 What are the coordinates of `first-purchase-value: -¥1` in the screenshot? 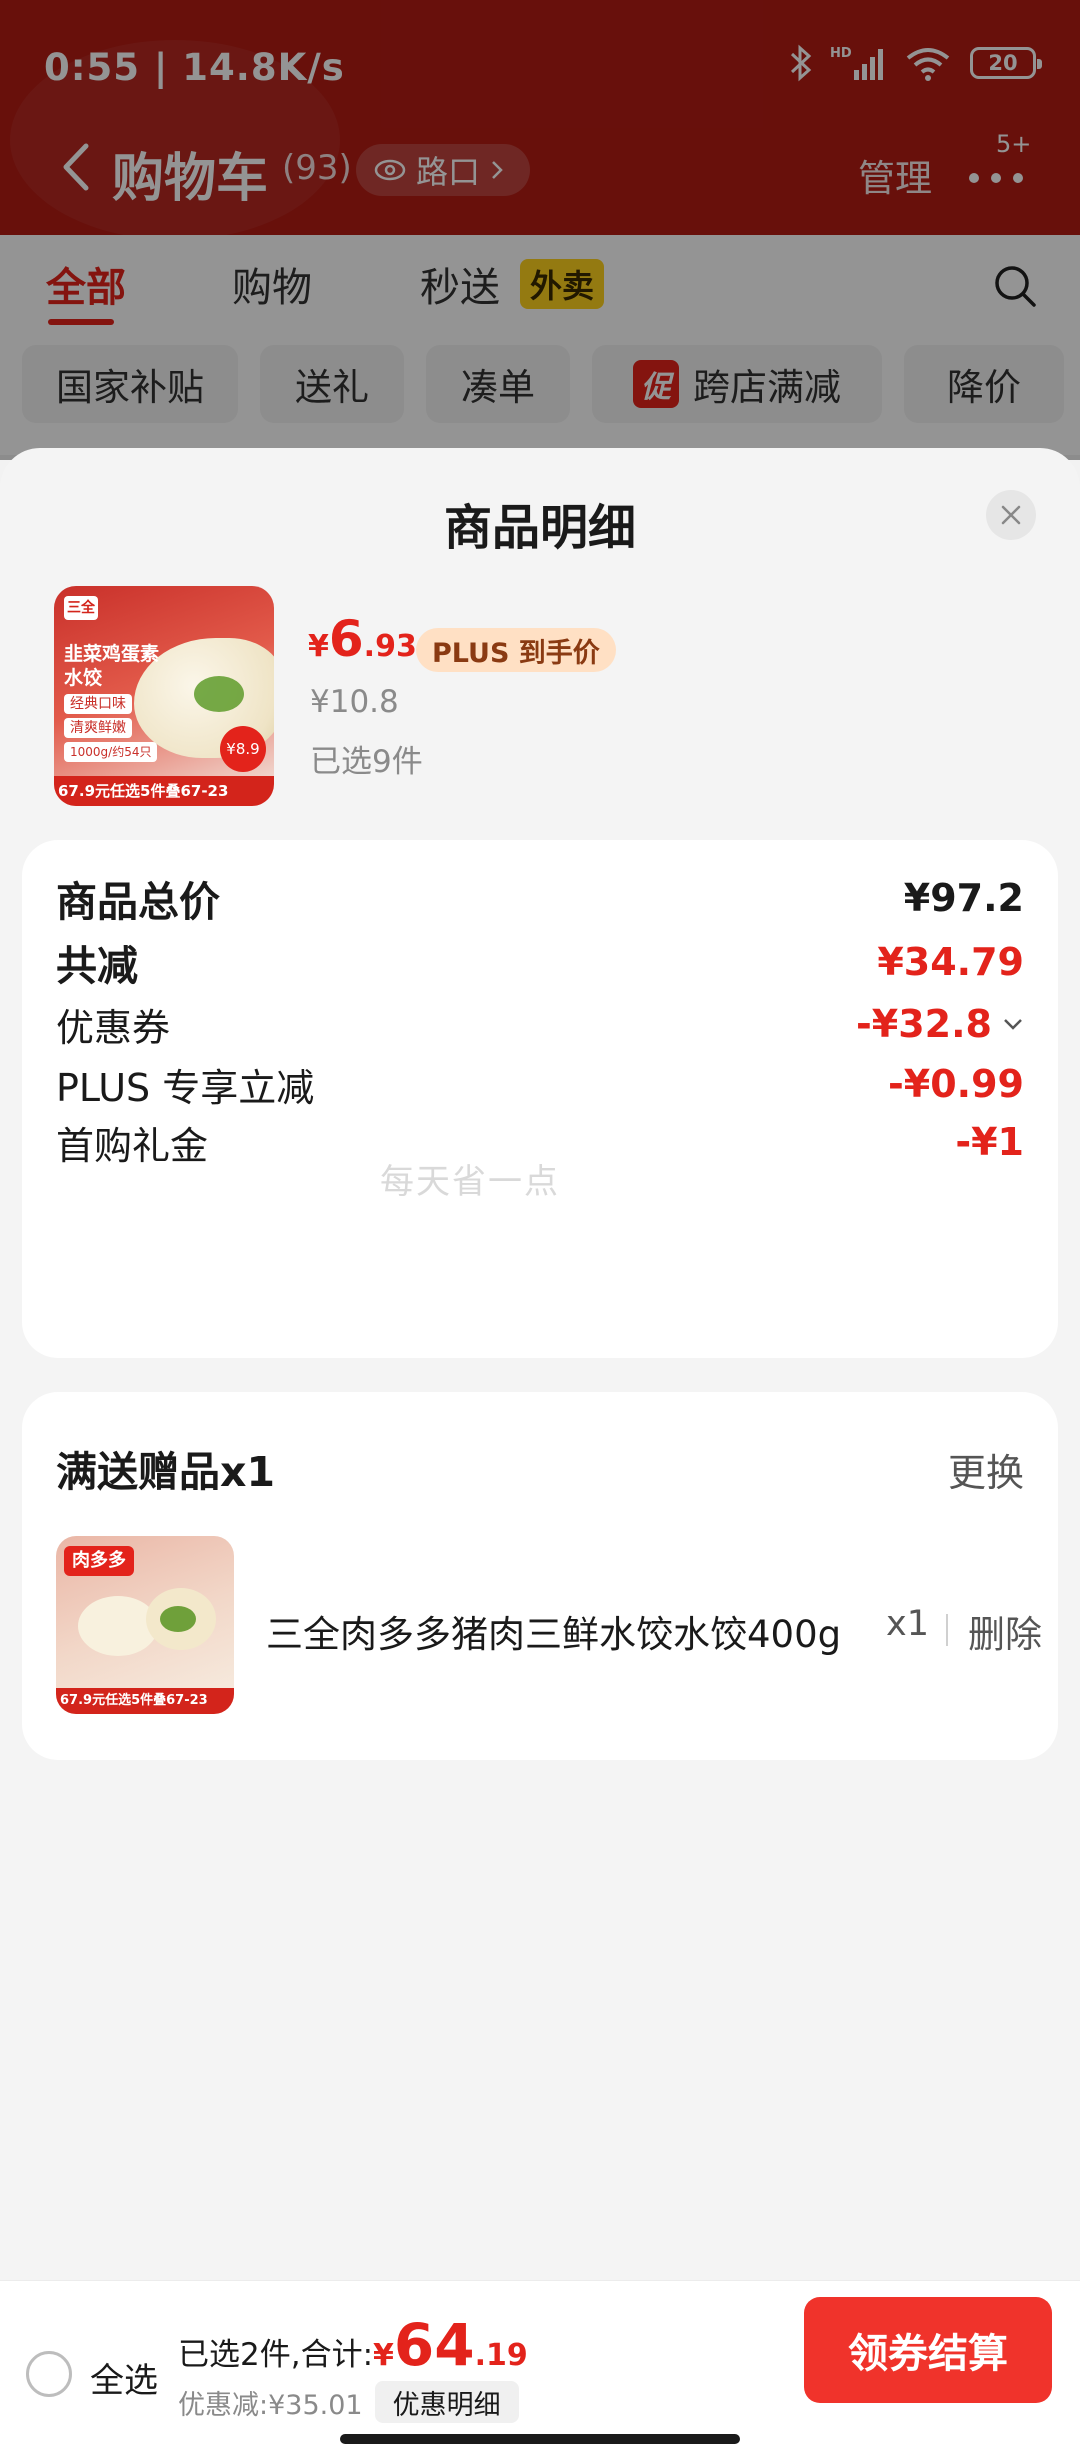 It's located at (989, 1142).